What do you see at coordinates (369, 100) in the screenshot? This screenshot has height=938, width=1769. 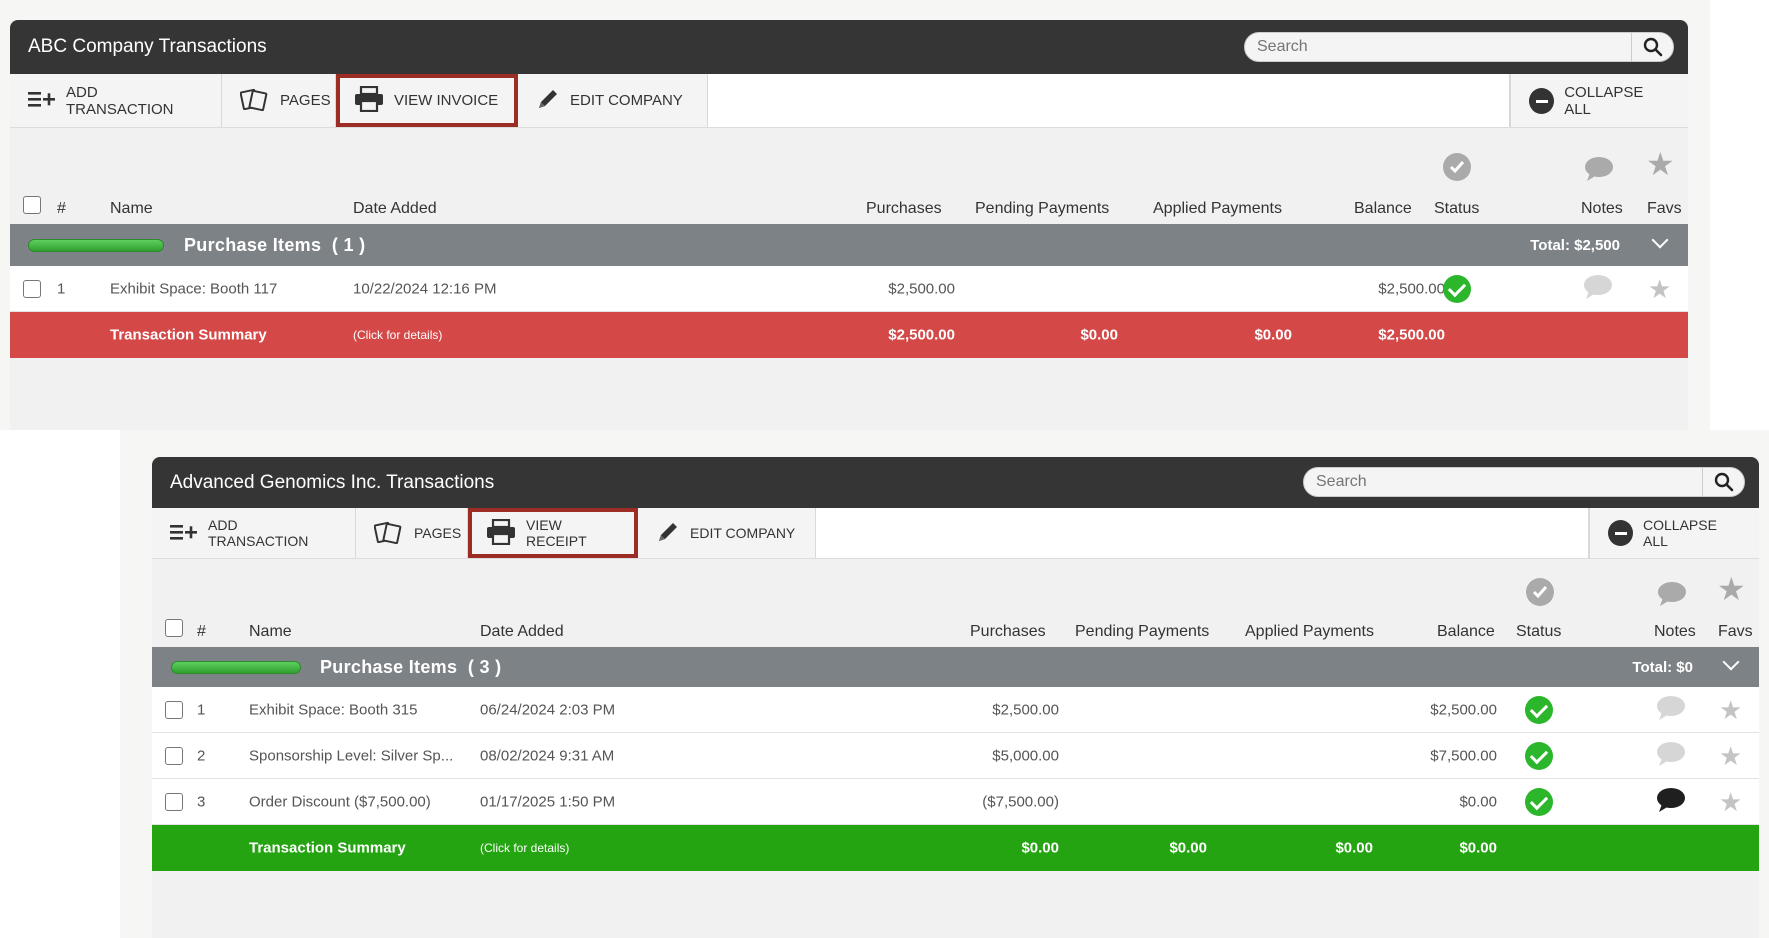 I see `printer-icon` at bounding box center [369, 100].